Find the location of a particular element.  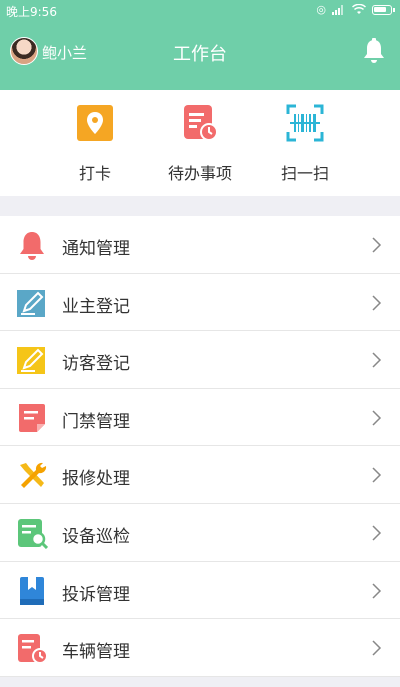

menu-item-access-control: 门禁管理 is located at coordinates (200, 418).